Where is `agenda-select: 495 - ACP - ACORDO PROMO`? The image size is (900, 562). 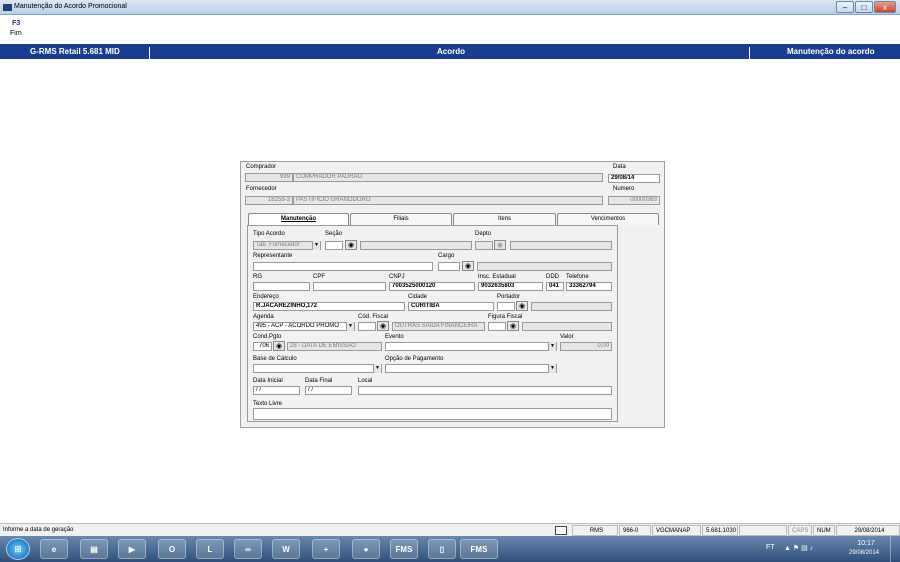 agenda-select: 495 - ACP - ACORDO PROMO is located at coordinates (304, 326).